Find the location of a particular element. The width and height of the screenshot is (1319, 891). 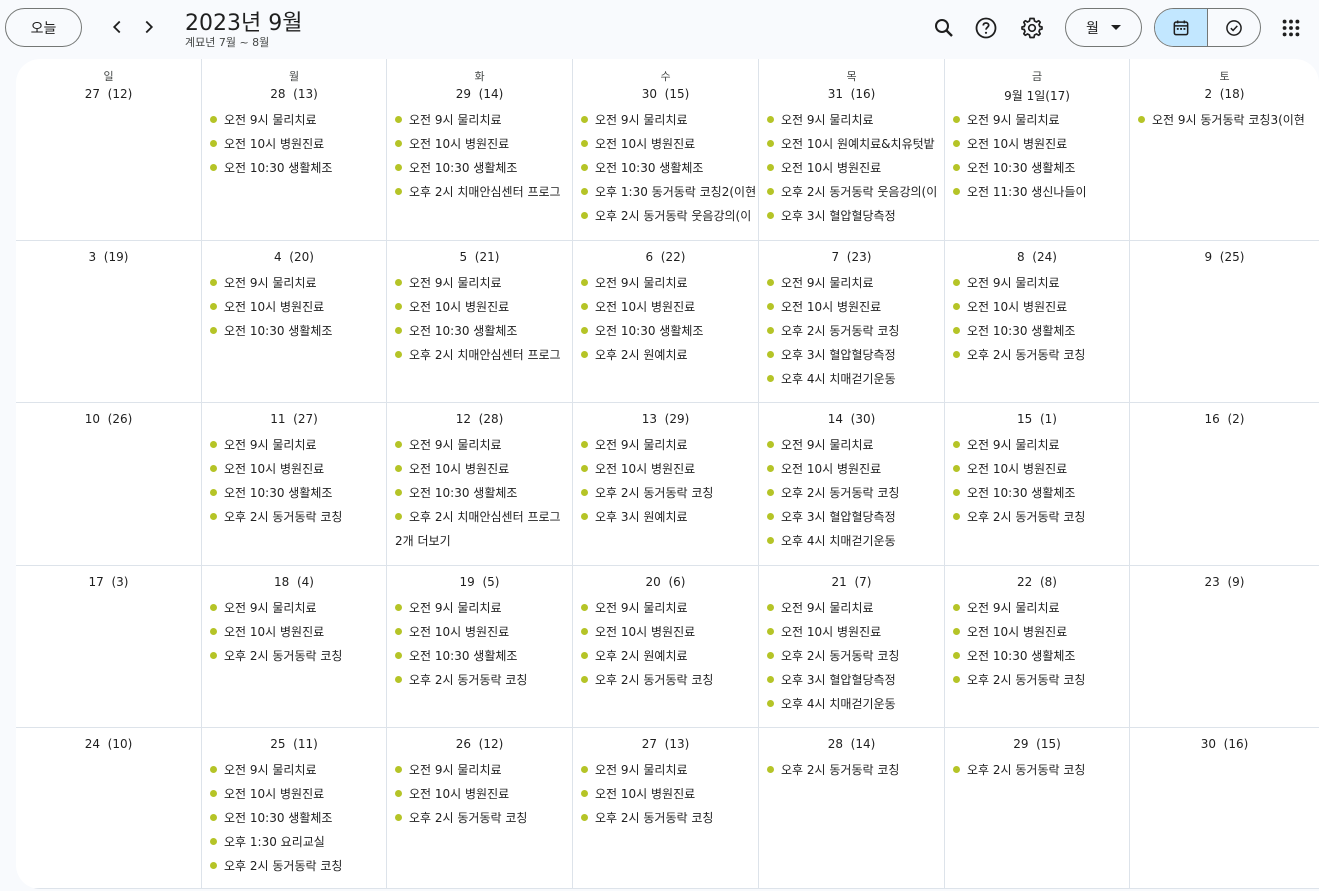

tasks-view-button is located at coordinates (1234, 27).